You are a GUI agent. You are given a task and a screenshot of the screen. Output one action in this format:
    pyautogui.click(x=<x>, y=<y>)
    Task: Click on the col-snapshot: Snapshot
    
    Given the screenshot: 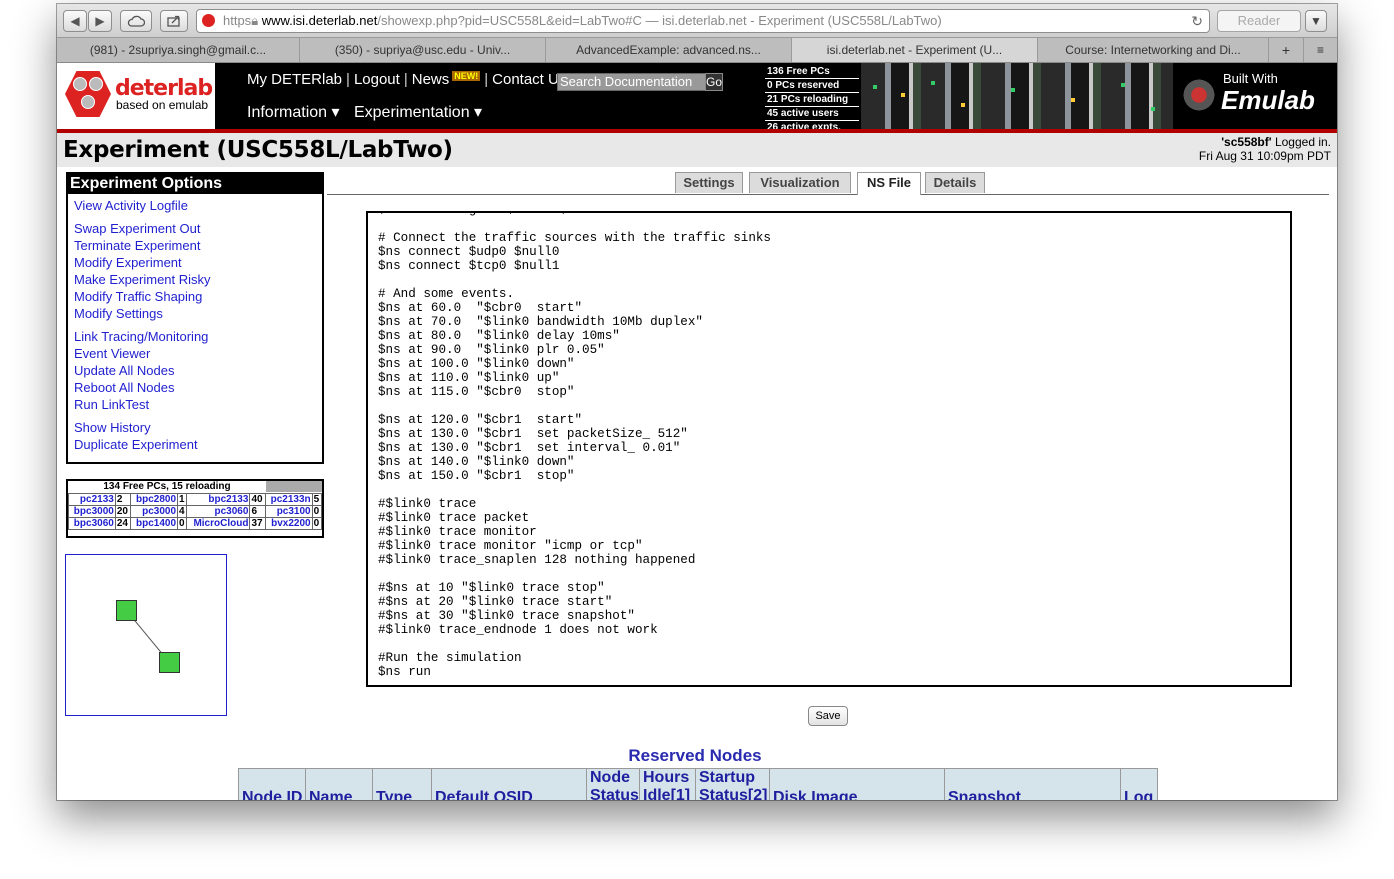 What is the action you would take?
    pyautogui.click(x=1033, y=784)
    